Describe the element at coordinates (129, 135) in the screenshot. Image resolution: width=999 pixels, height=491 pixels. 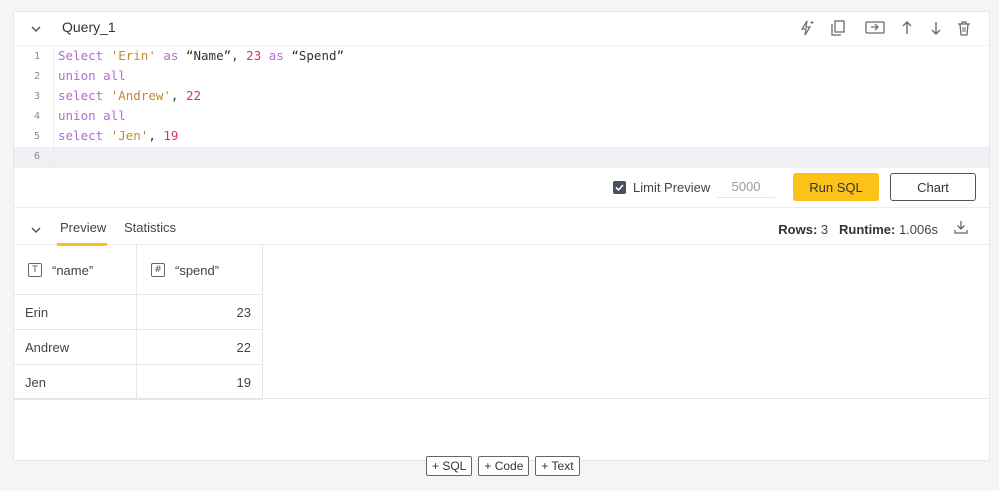
I see `code-token: 'Jen'` at that location.